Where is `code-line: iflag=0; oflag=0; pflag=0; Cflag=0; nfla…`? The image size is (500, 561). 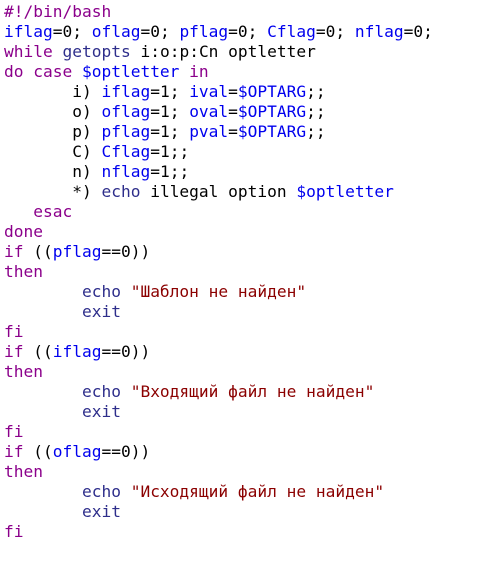
code-line: iflag=0; oflag=0; pflag=0; Cflag=0; nfla… is located at coordinates (251, 32).